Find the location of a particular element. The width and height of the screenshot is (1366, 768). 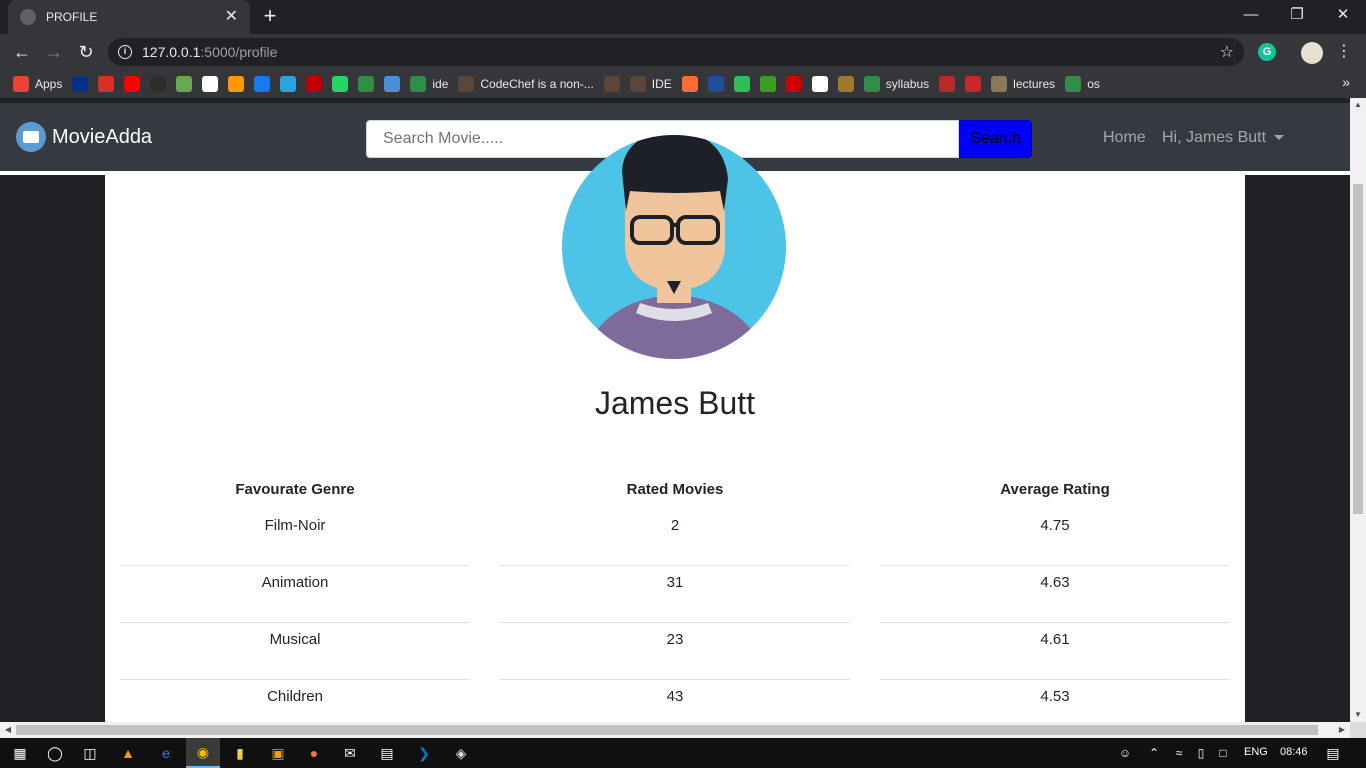

search-button: Search is located at coordinates (995, 139).